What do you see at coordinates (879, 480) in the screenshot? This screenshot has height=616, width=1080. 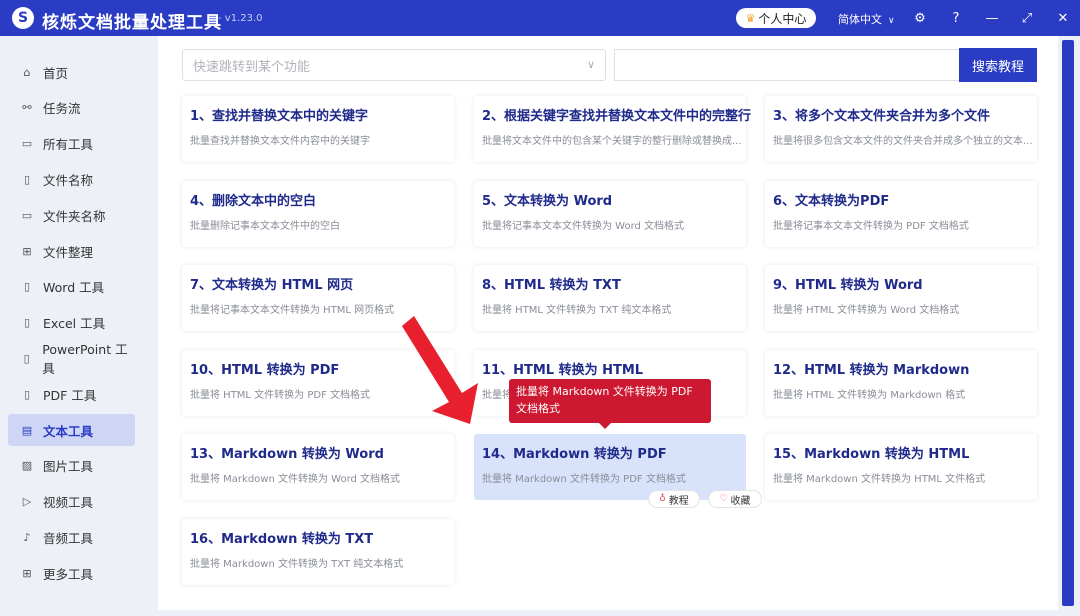 I see `tool-card-description: 批量将 Markdown 文件转换为 HTML 文件格式` at bounding box center [879, 480].